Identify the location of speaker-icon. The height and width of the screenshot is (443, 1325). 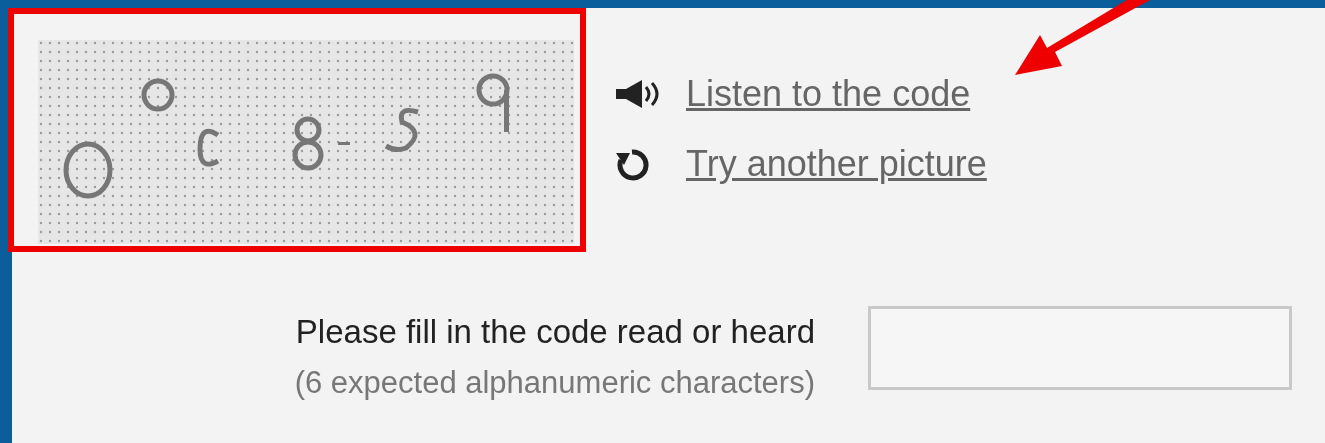
(638, 94).